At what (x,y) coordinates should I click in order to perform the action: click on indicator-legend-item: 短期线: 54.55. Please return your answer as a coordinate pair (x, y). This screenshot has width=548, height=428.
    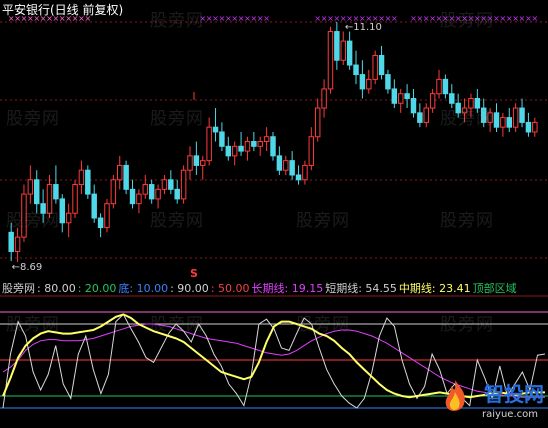
    Looking at the image, I should click on (361, 288).